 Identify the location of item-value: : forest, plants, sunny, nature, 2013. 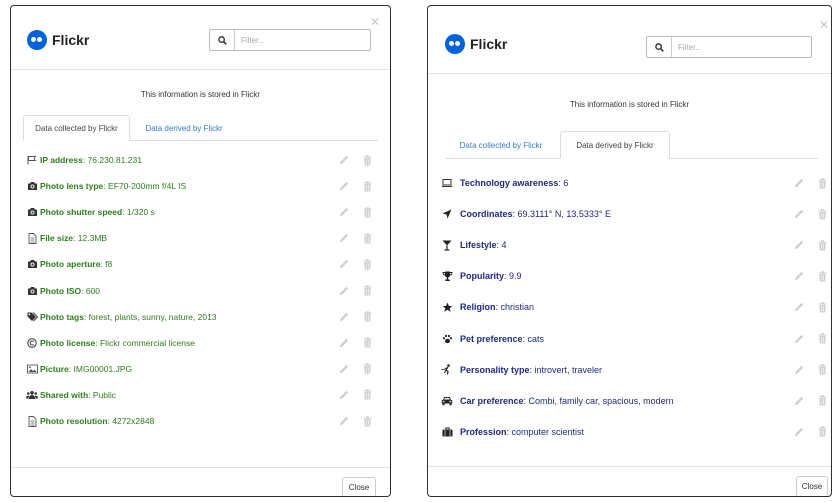
(150, 316).